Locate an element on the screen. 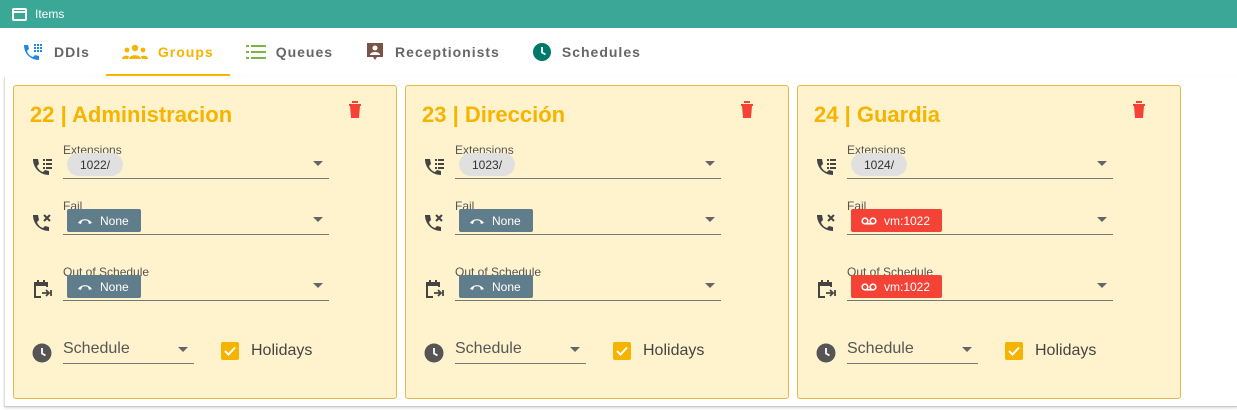  tab-label: Queues is located at coordinates (304, 52).